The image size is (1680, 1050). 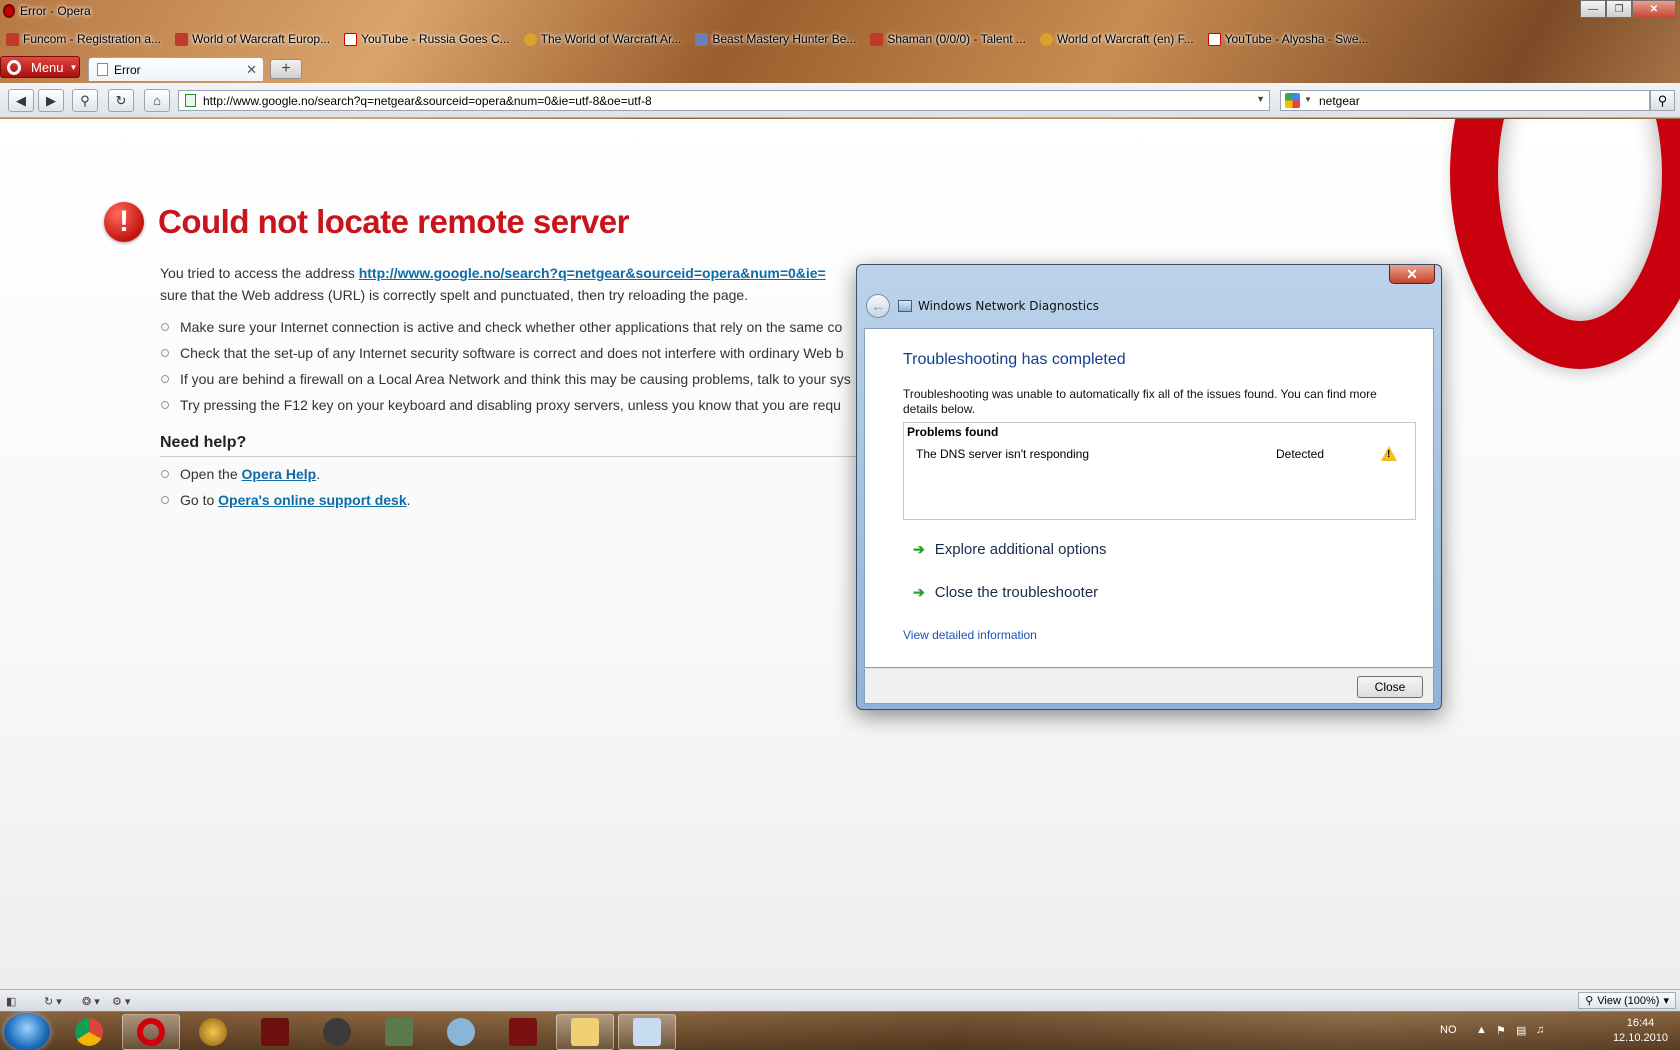 I want to click on list-item: Go to Opera's online support desk., so click(x=285, y=505).